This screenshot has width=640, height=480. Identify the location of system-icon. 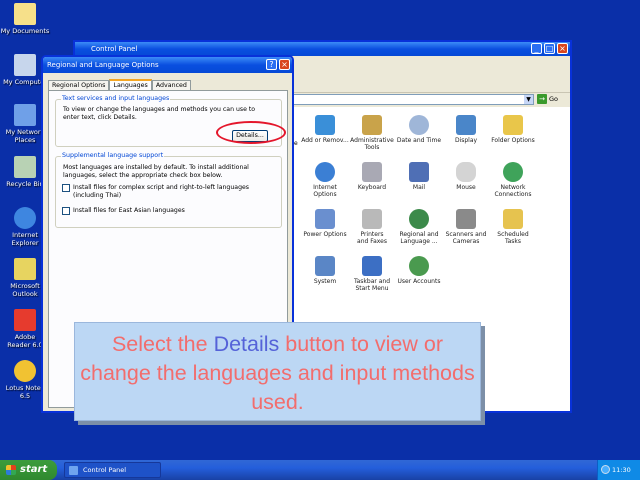
(325, 266).